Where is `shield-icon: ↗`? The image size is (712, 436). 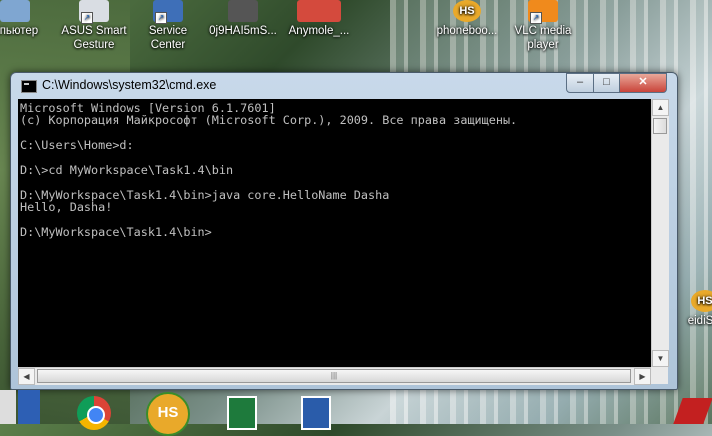
shield-icon: ↗ is located at coordinates (168, 12).